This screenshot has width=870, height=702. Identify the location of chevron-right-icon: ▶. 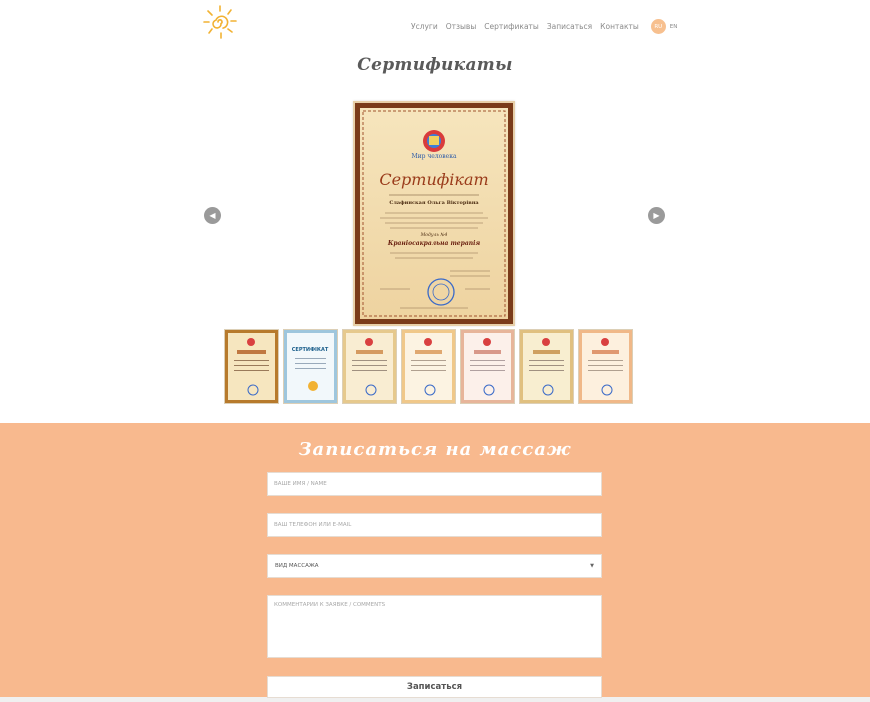
(656, 215).